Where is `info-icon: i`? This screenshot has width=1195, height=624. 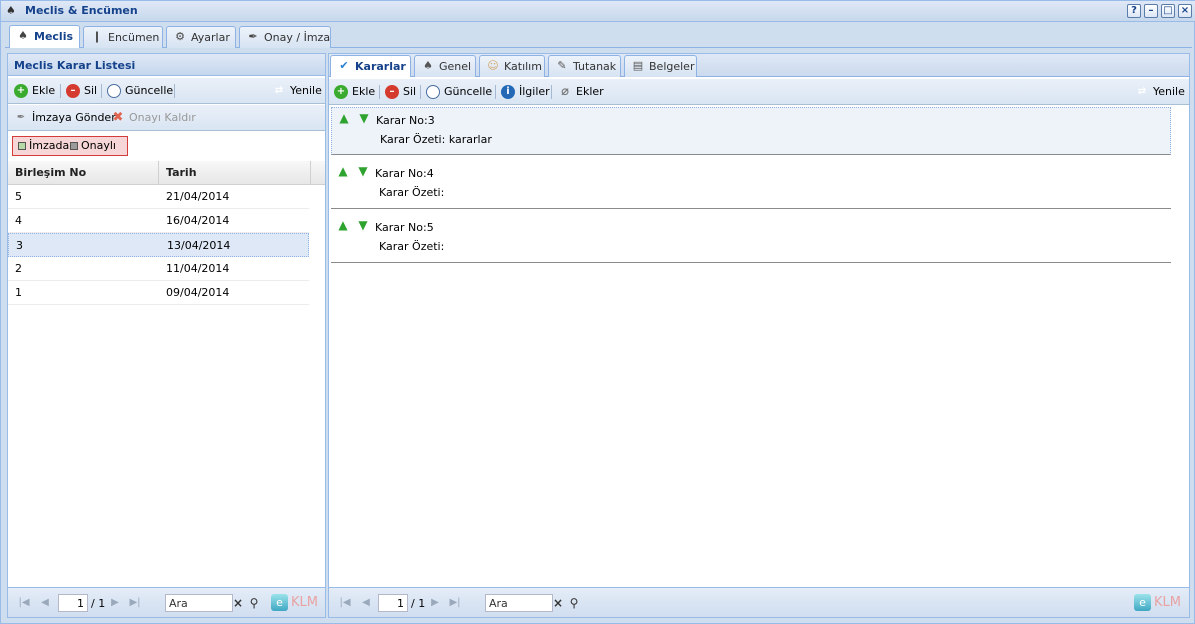
info-icon: i is located at coordinates (508, 92).